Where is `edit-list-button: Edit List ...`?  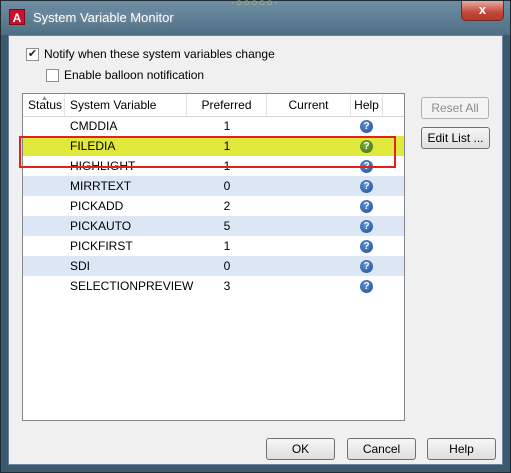 edit-list-button: Edit List ... is located at coordinates (455, 138).